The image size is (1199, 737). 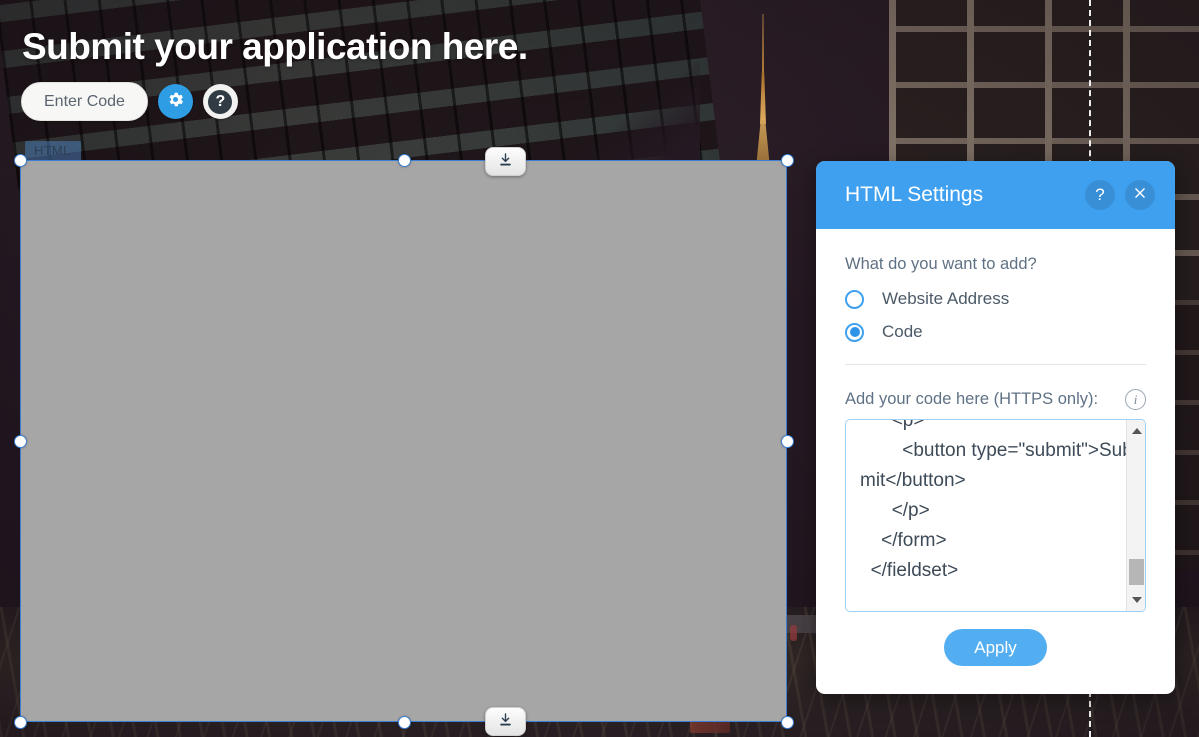 I want to click on panel-close-button, so click(x=1140, y=195).